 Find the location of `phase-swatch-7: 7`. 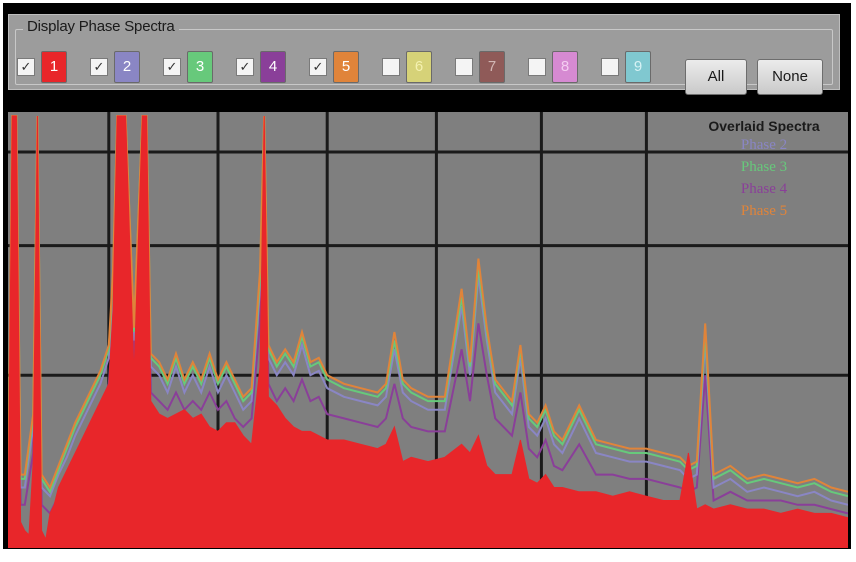

phase-swatch-7: 7 is located at coordinates (492, 67).